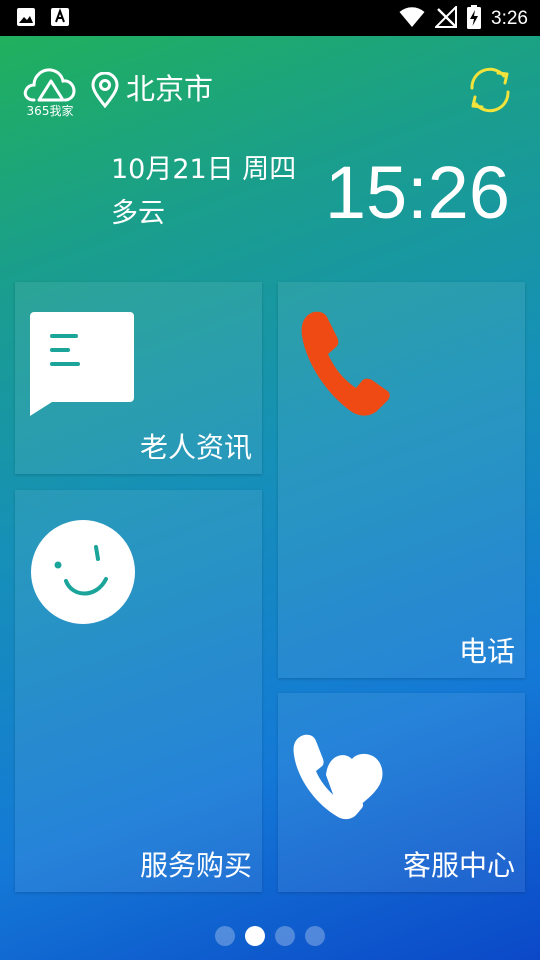 The height and width of the screenshot is (960, 540). Describe the element at coordinates (169, 89) in the screenshot. I see `city-name: 北京市` at that location.